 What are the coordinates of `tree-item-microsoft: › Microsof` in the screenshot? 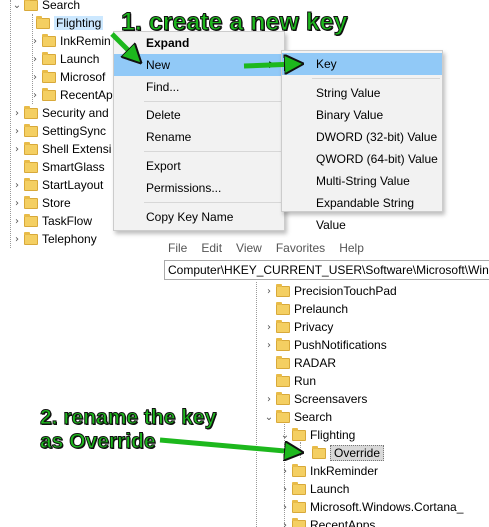 It's located at (67, 77).